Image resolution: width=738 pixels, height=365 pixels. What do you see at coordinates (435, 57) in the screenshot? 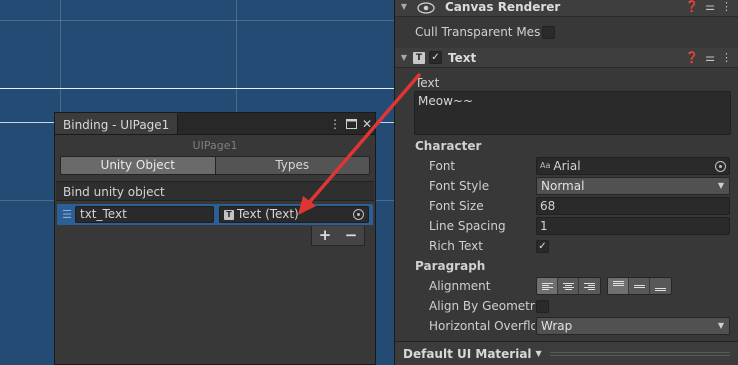
I see `text-enabled-checkbox: ✓` at bounding box center [435, 57].